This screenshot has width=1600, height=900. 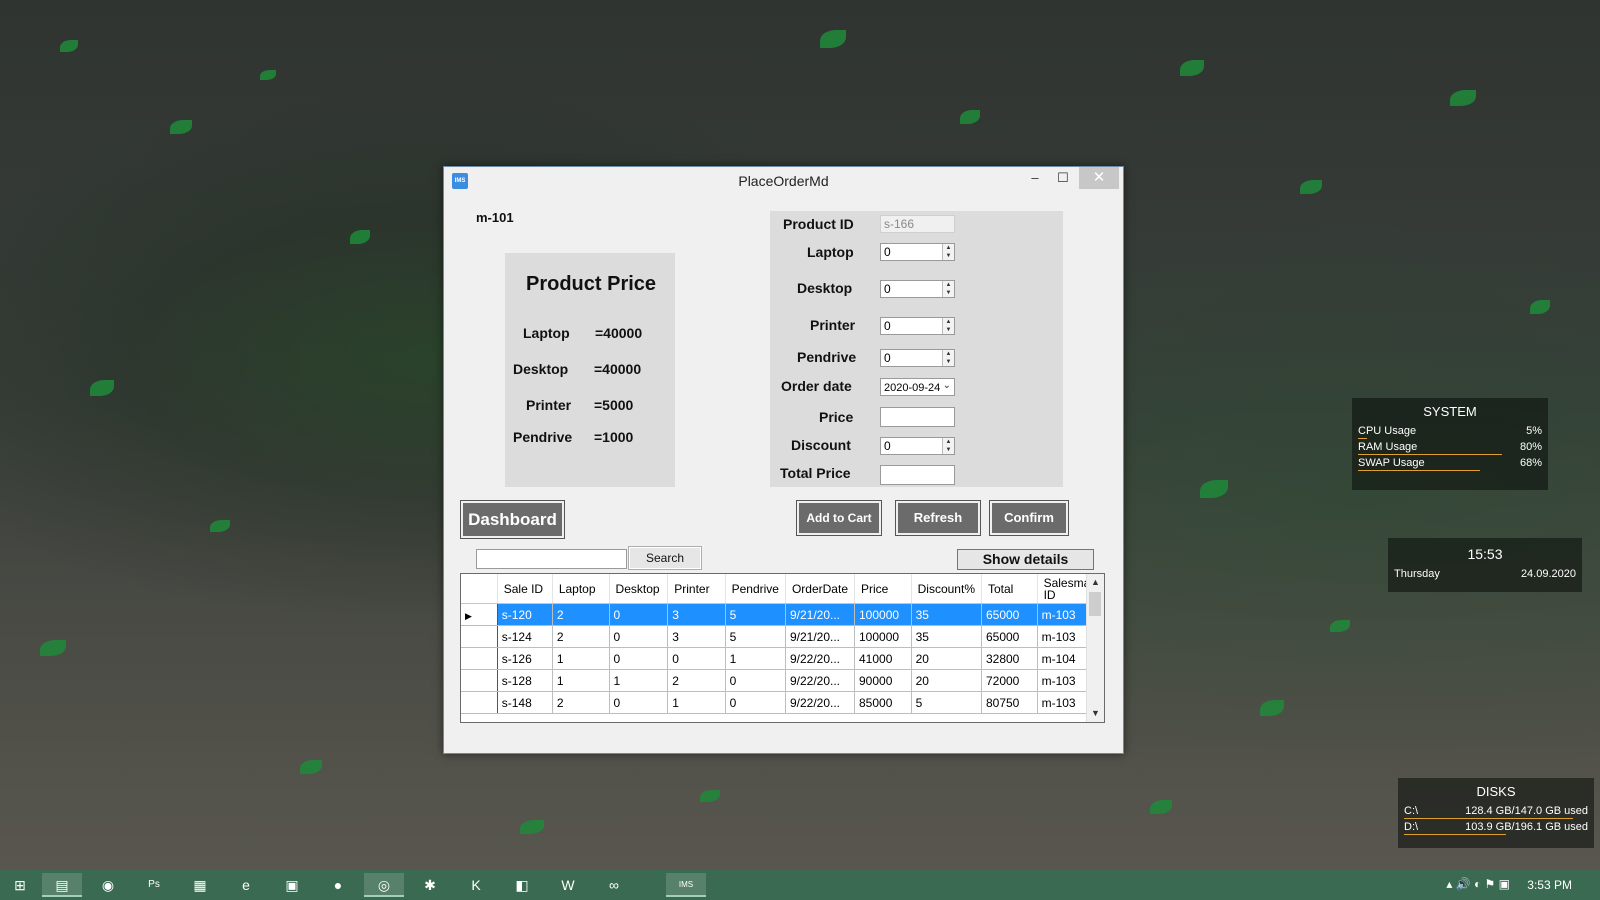 I want to click on scroll-up-icon: ▲, so click(x=1095, y=582).